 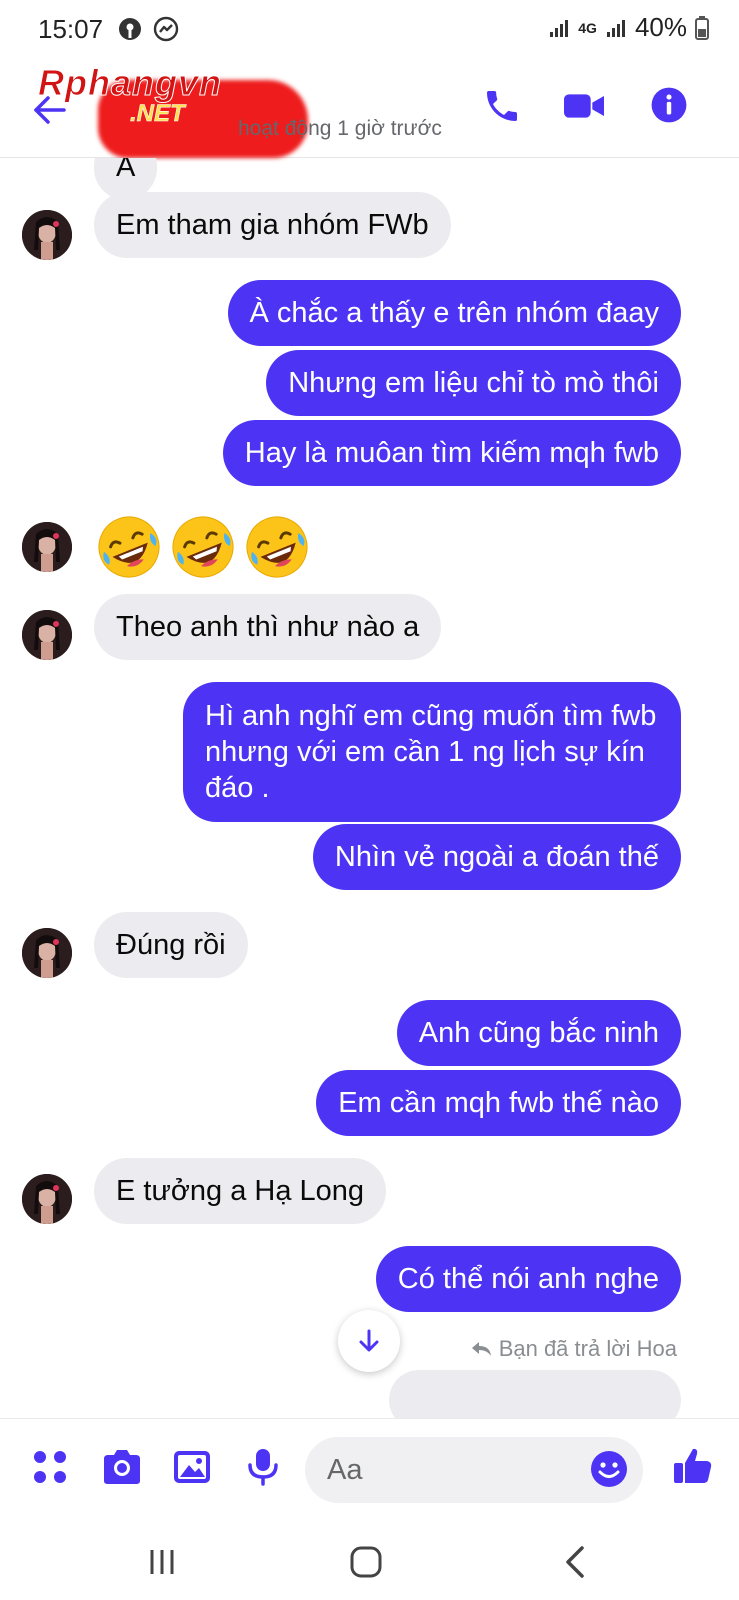 I want to click on image-icon, so click(x=192, y=1467).